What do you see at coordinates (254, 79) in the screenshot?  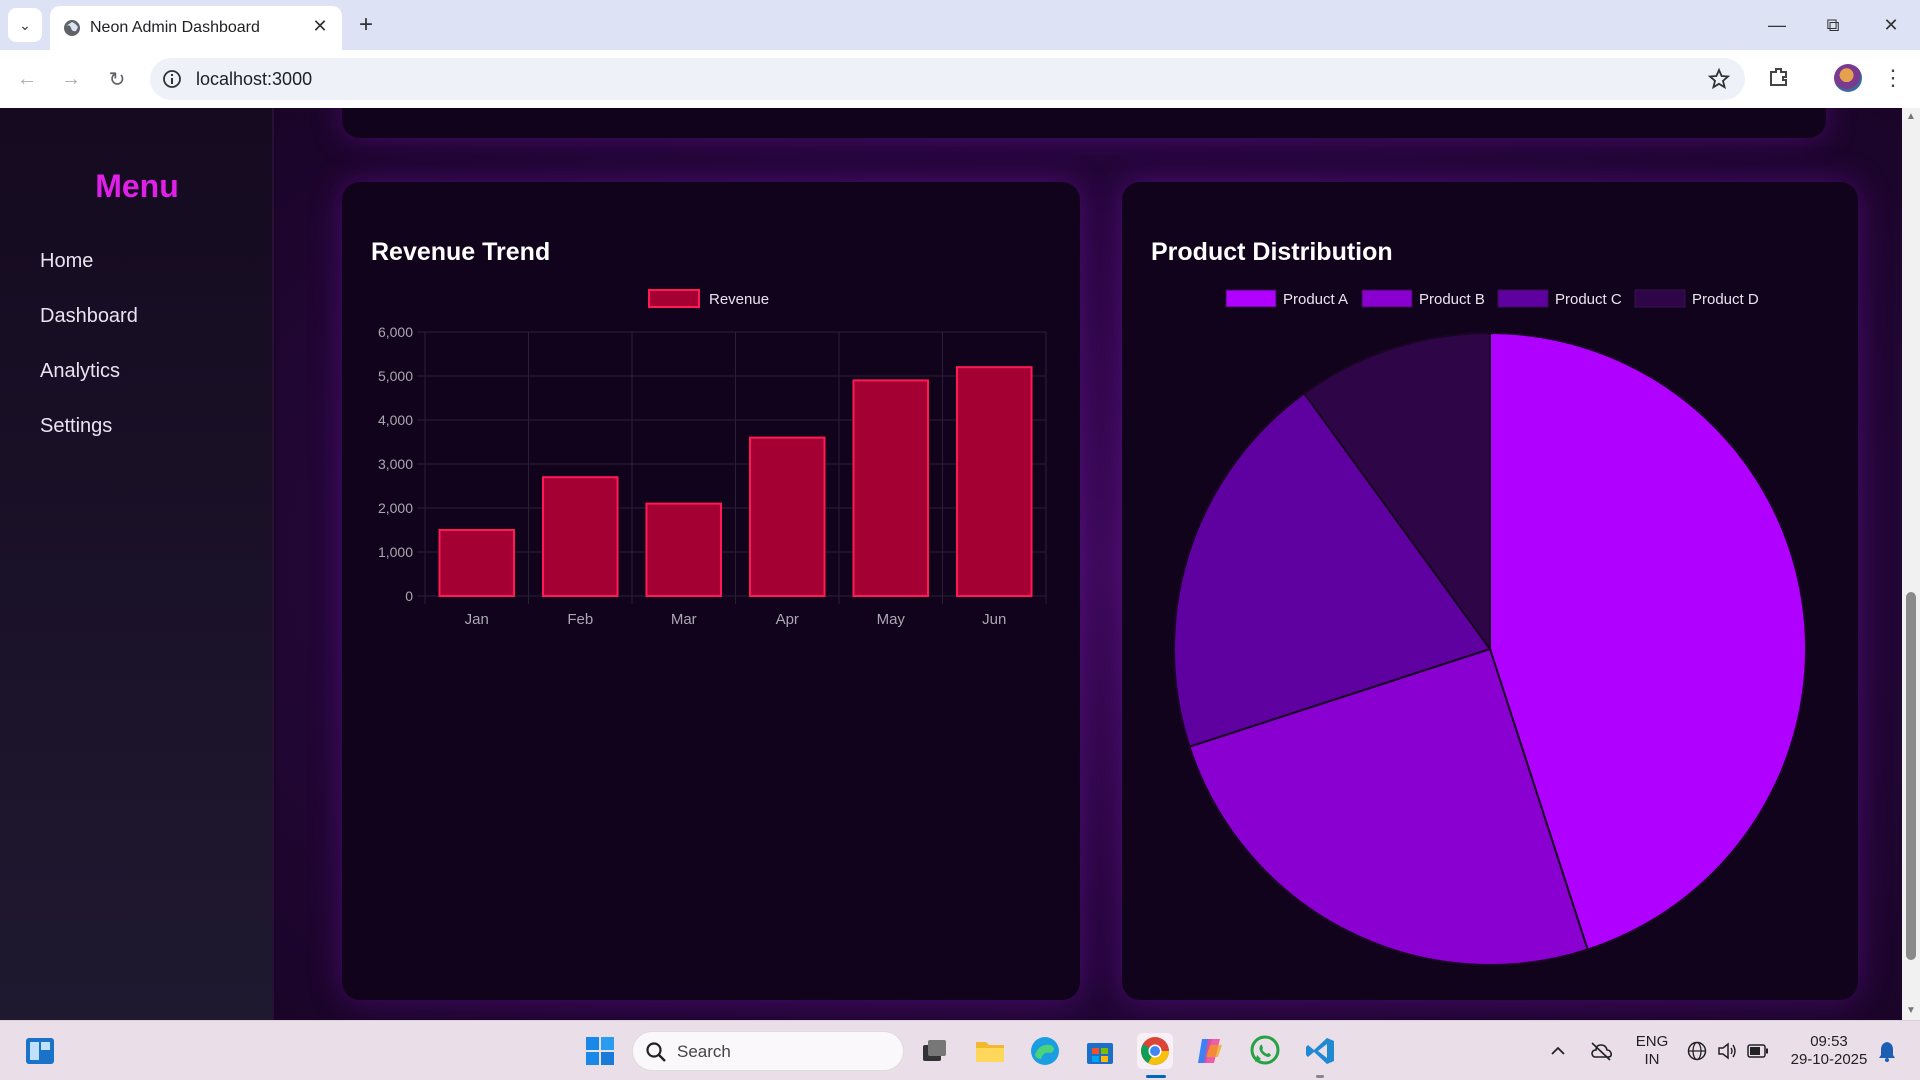 I see `url-text: localhost:3000` at bounding box center [254, 79].